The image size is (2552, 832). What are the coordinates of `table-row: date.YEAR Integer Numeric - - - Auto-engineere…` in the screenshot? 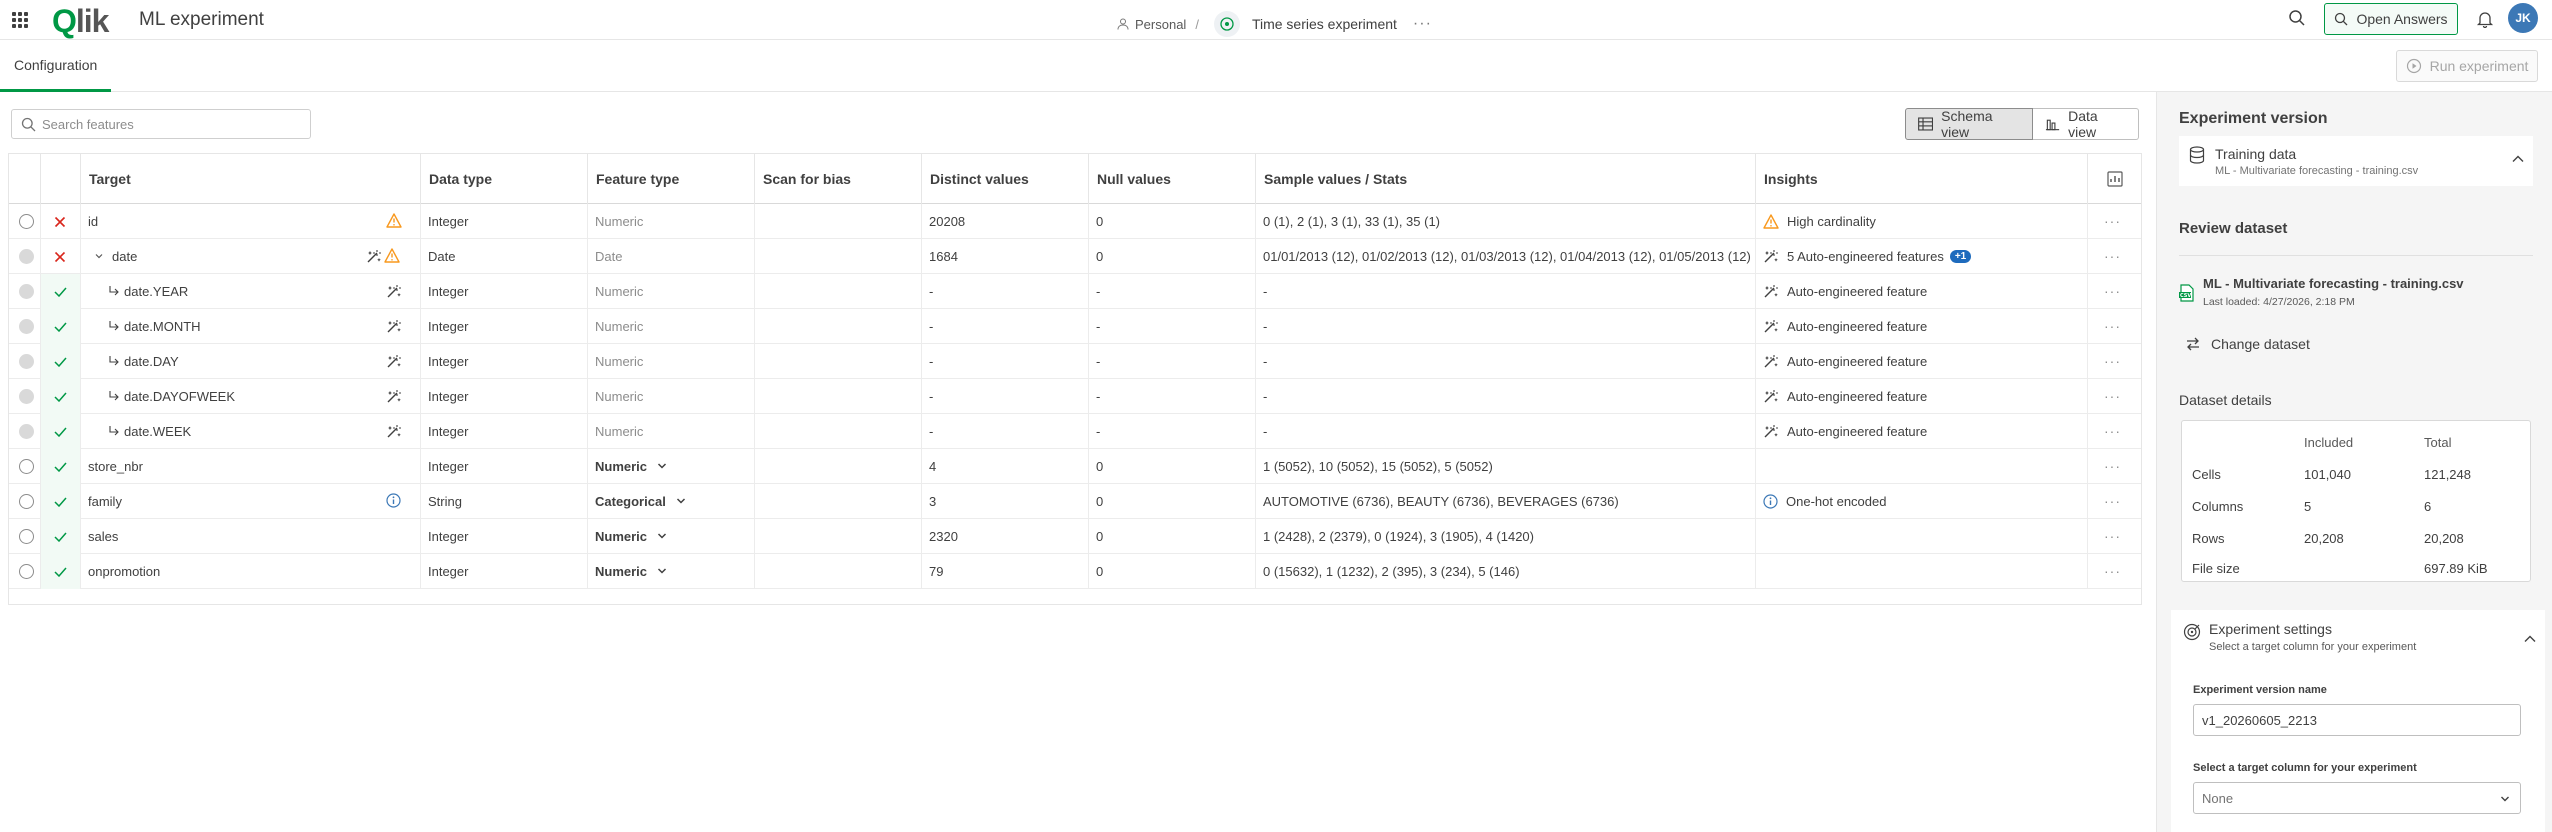 It's located at (1075, 291).